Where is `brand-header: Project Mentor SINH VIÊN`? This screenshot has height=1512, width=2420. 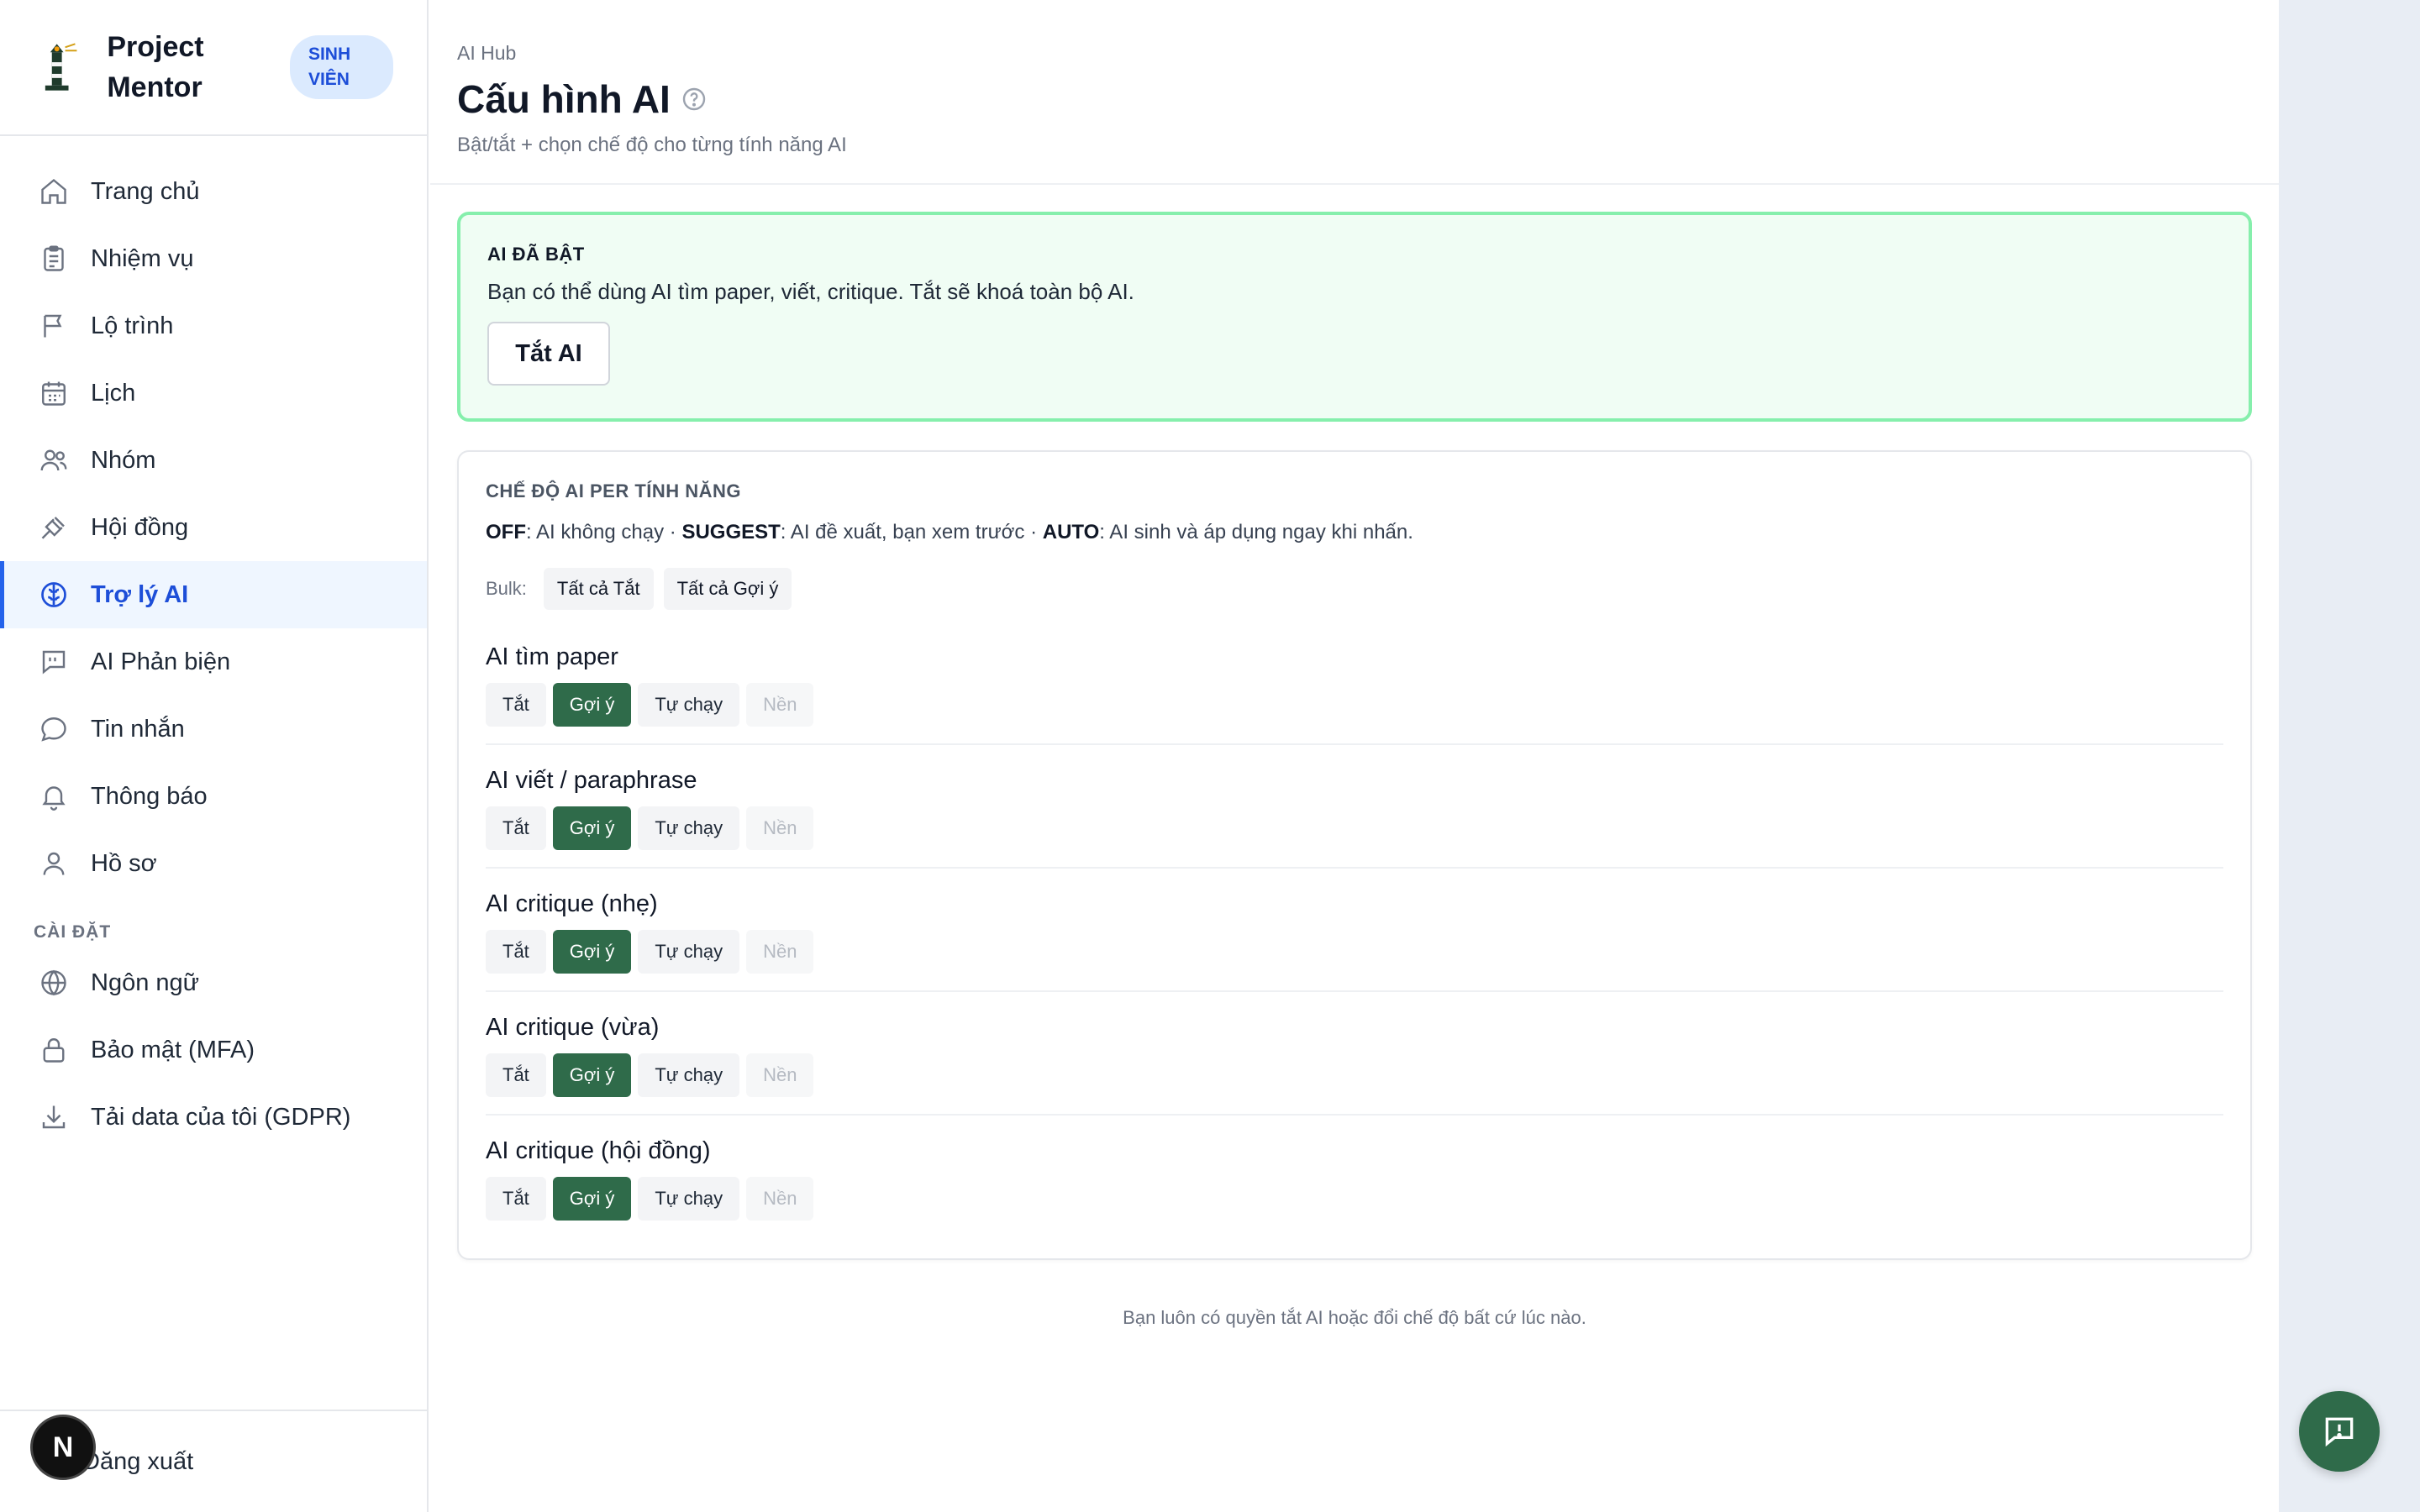 brand-header: Project Mentor SINH VIÊN is located at coordinates (214, 68).